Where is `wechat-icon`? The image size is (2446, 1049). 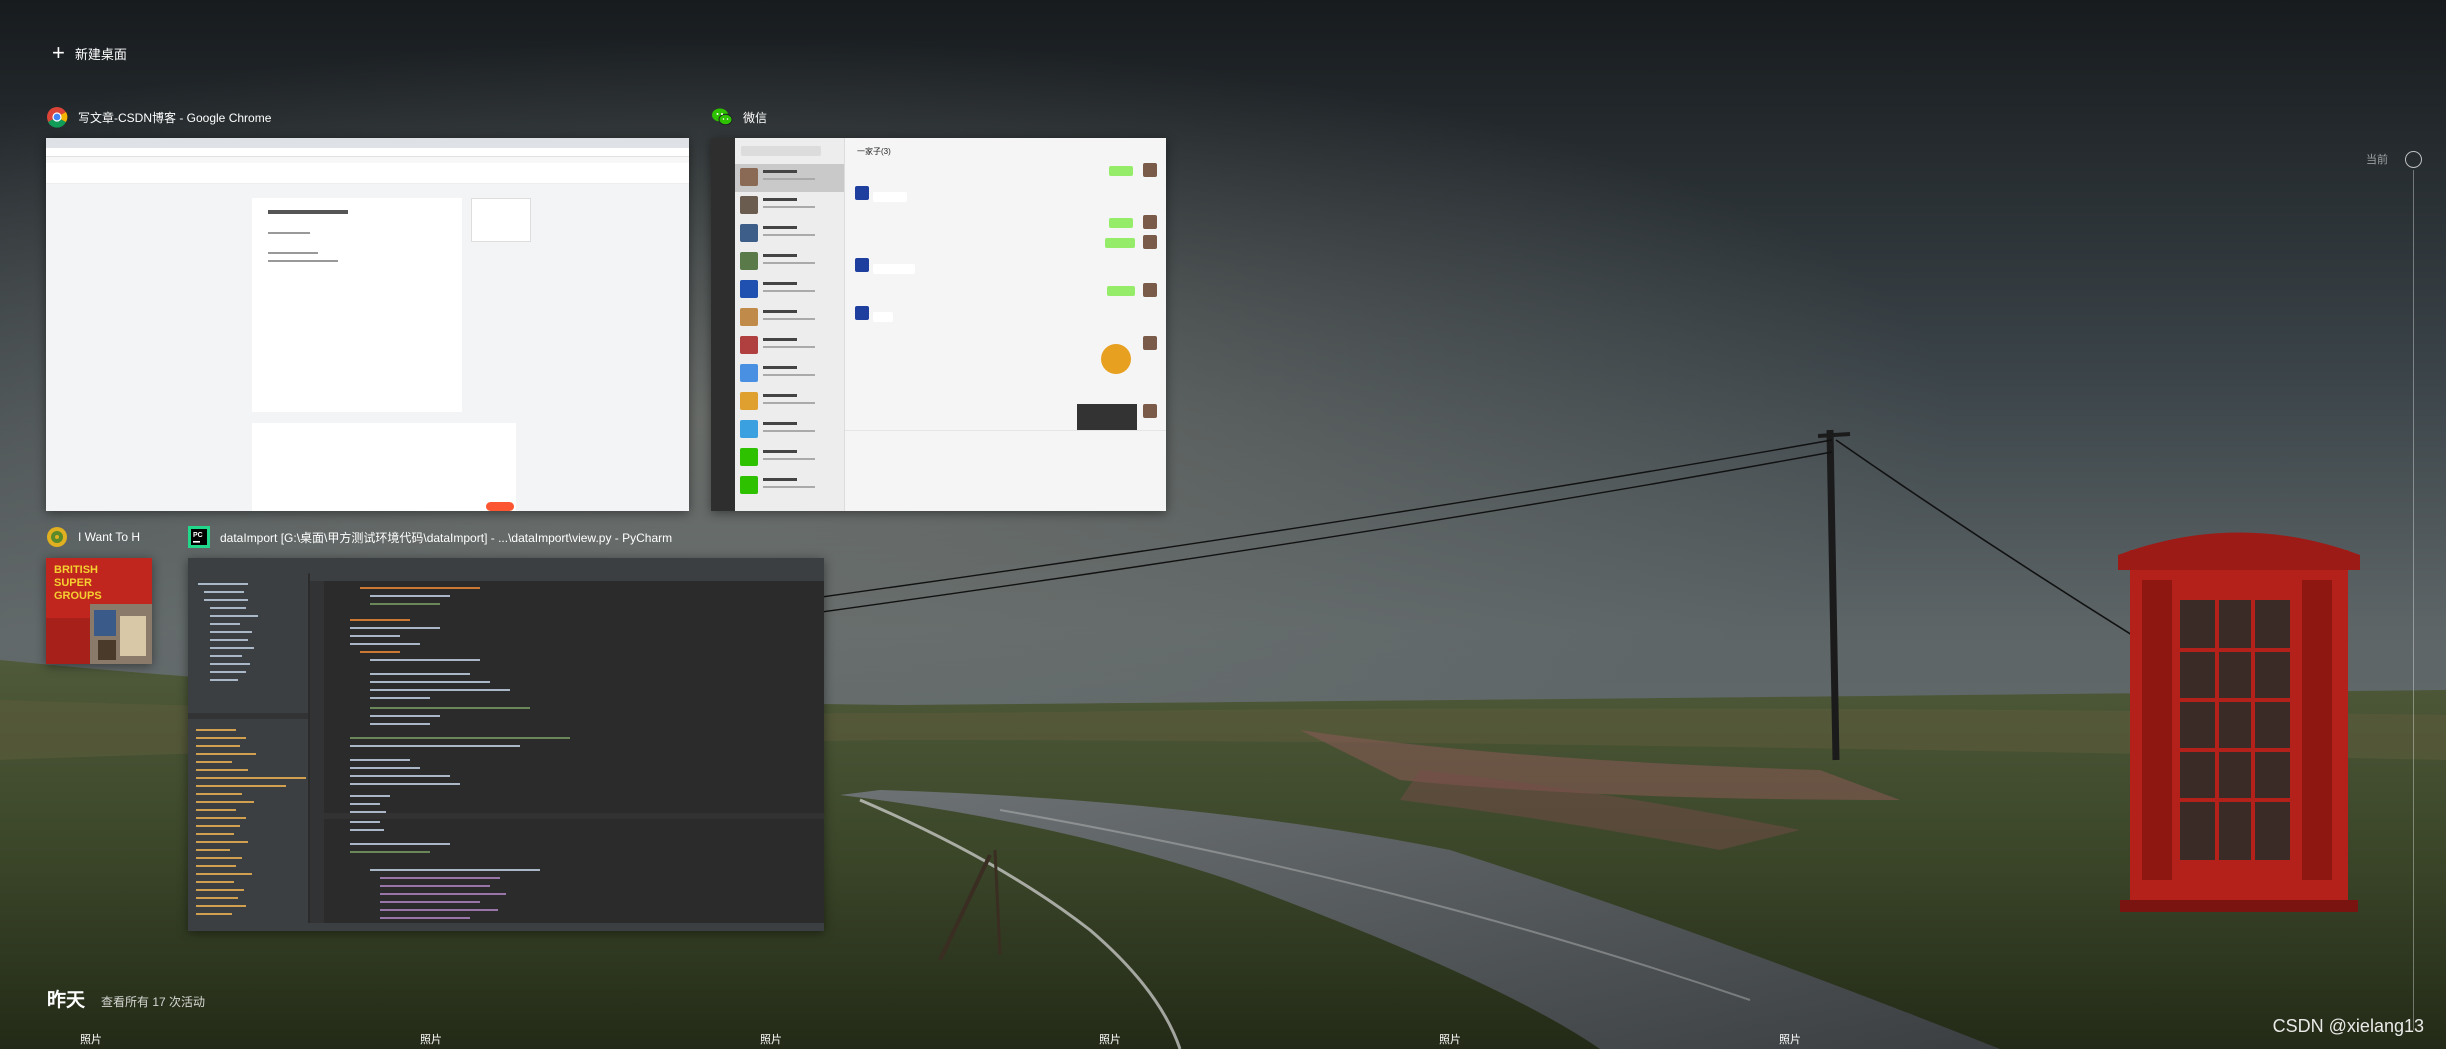 wechat-icon is located at coordinates (722, 117).